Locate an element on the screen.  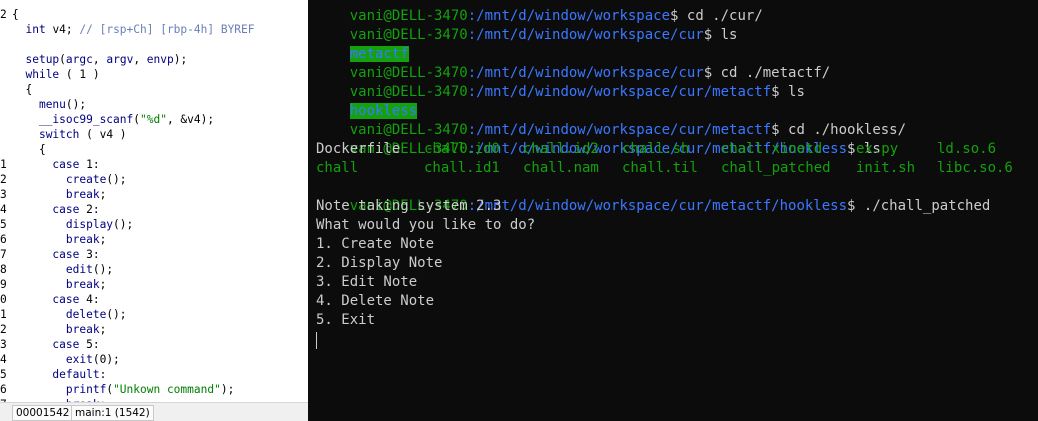
status-location: main:1 (1542) is located at coordinates (112, 413).